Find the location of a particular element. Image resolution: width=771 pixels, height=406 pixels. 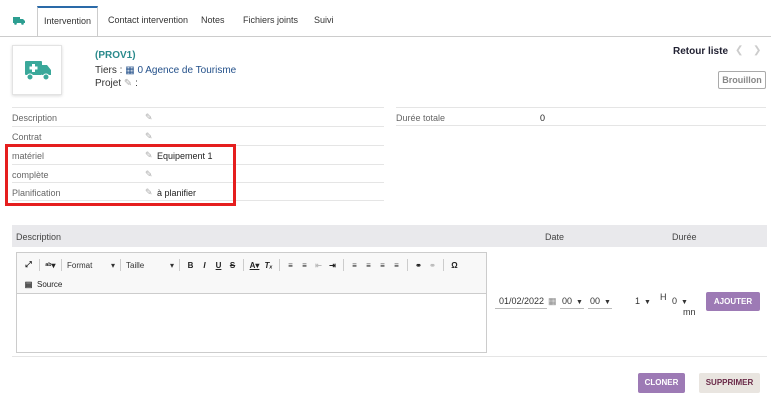

bold-icon: B is located at coordinates (190, 265).